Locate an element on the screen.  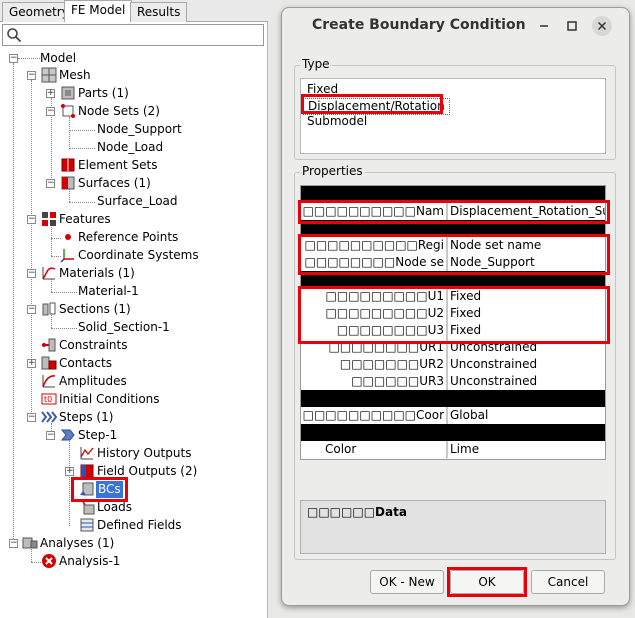
property-row-region: □□□□□□□□□□Regi Node set name is located at coordinates (453, 245).